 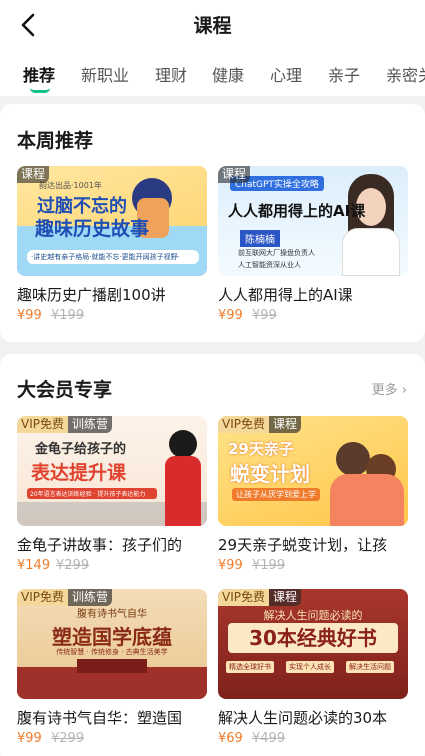 What do you see at coordinates (384, 390) in the screenshot?
I see `more-label: 更多` at bounding box center [384, 390].